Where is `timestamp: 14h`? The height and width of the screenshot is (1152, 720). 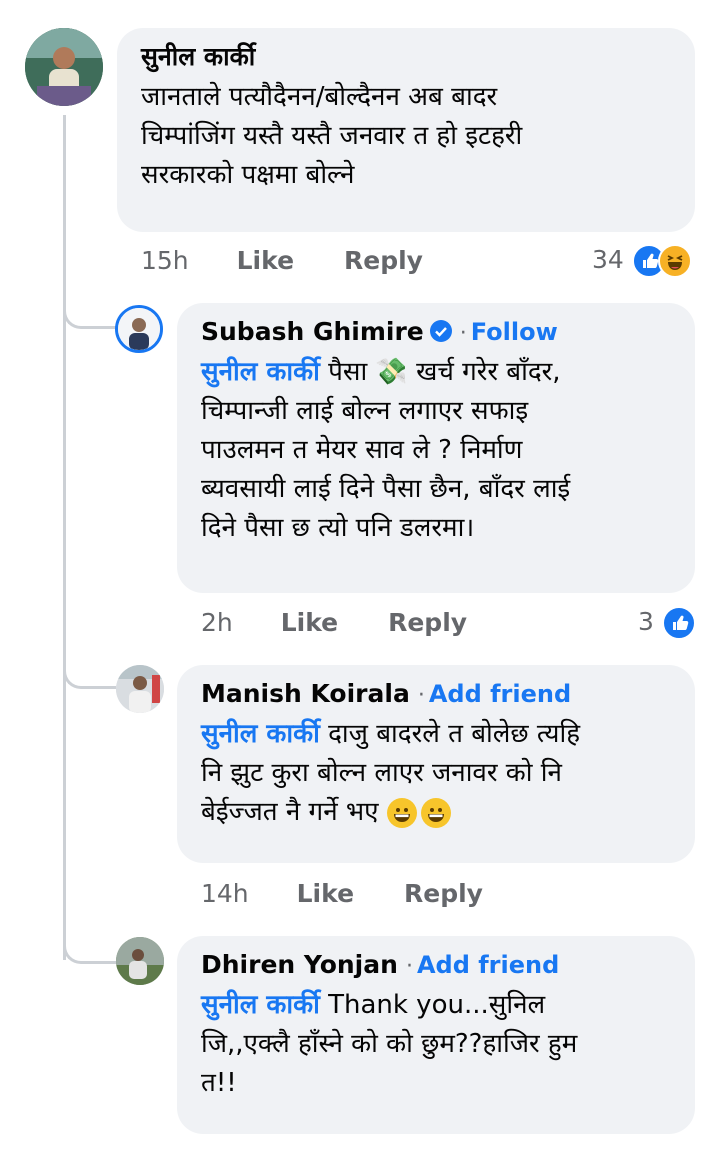 timestamp: 14h is located at coordinates (225, 894).